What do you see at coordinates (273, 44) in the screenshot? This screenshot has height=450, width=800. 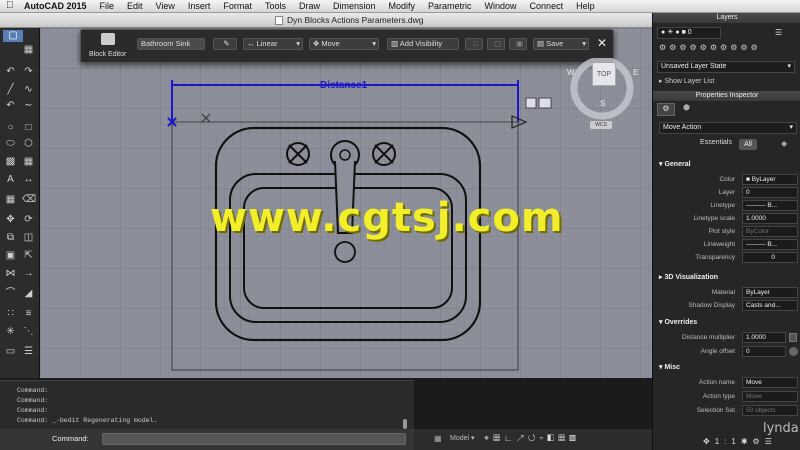 I see `param-type-select: ↔ Linear ▾` at bounding box center [273, 44].